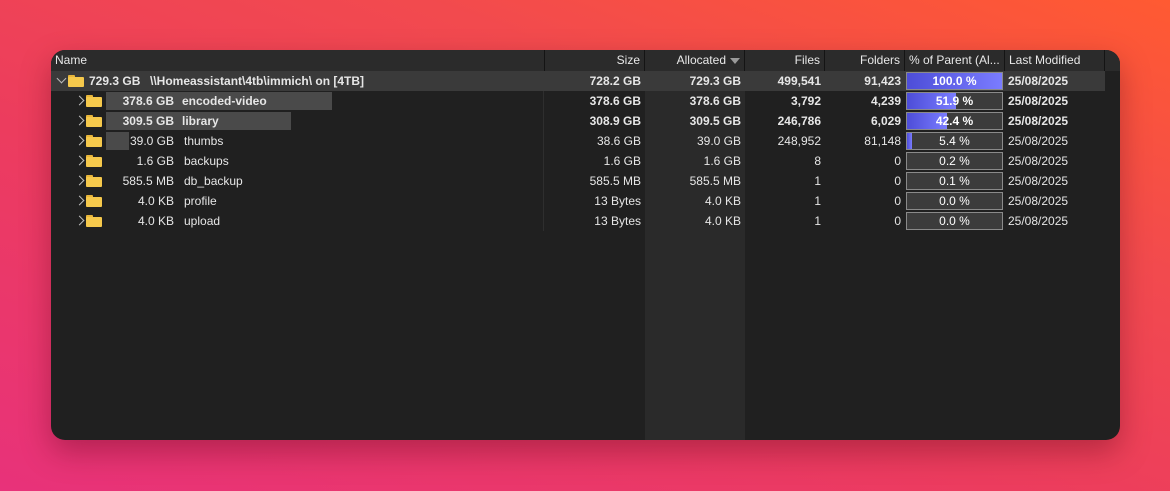  I want to click on percent-bar: 0.2 %, so click(954, 161).